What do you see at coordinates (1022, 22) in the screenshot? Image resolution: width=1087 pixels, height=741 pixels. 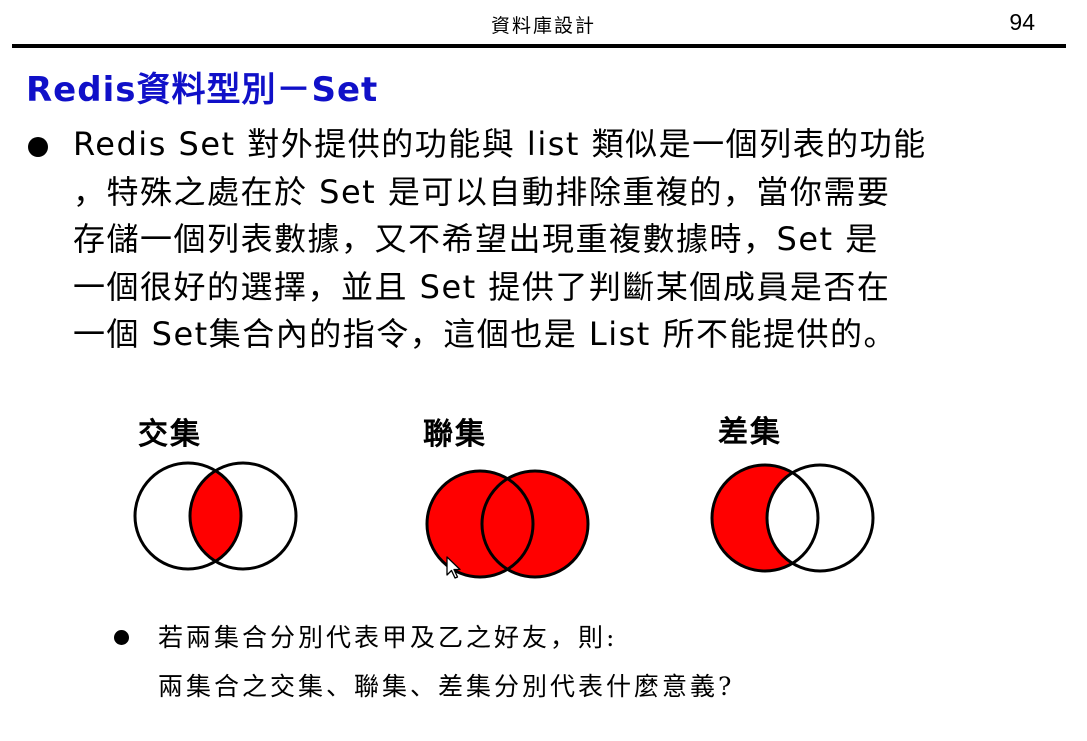 I see `page-number: 94` at bounding box center [1022, 22].